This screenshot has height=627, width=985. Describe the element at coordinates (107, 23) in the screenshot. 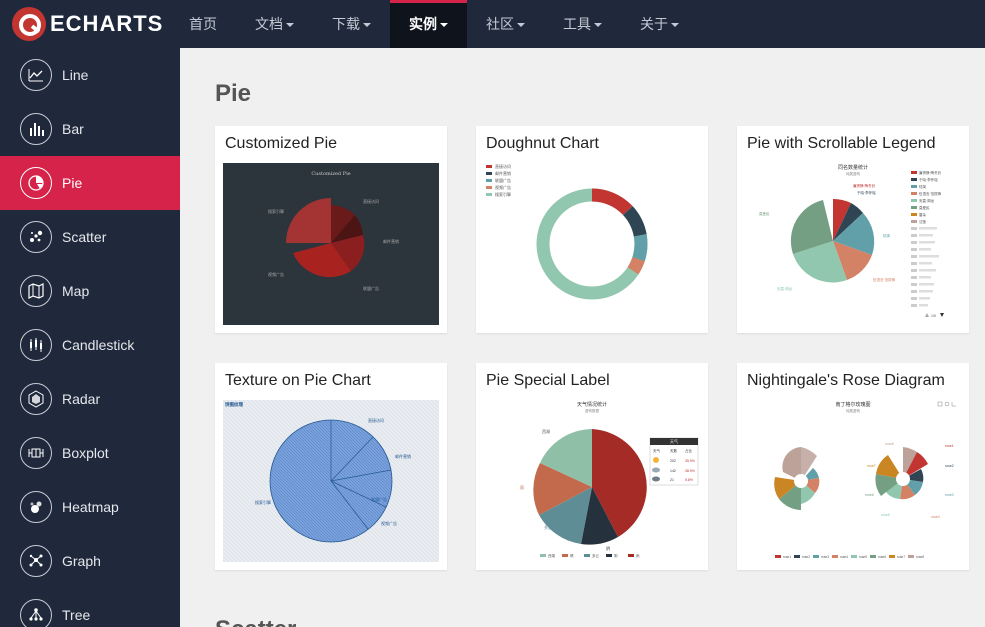

I see `logo-text: ECHARTS` at that location.